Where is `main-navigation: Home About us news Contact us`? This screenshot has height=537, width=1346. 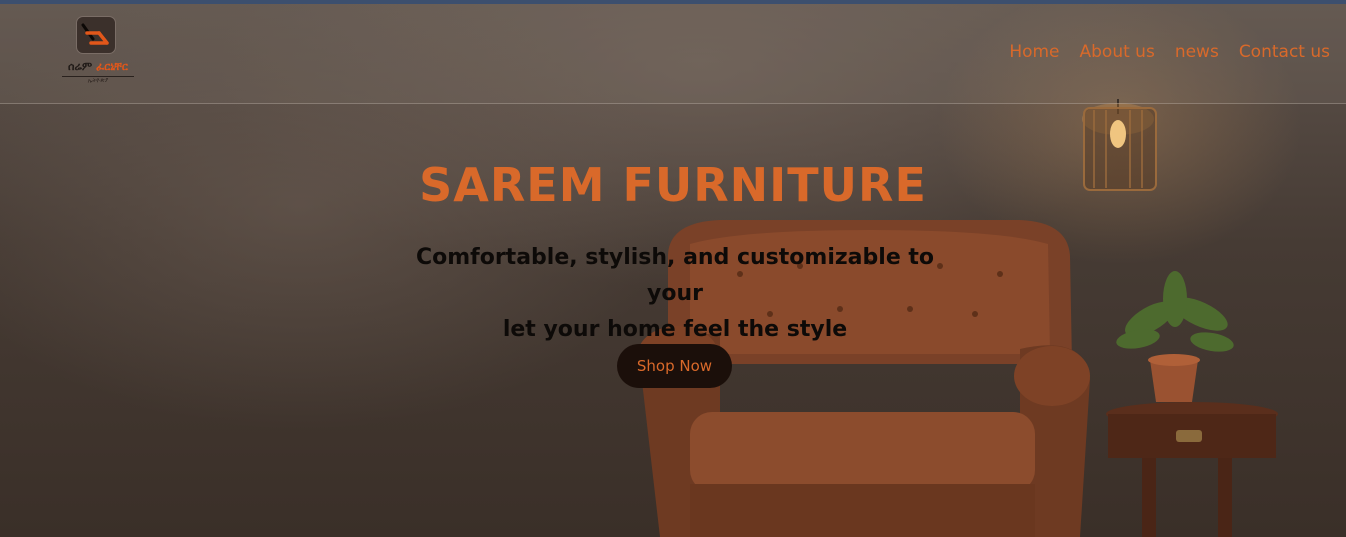 main-navigation: Home About us news Contact us is located at coordinates (1169, 52).